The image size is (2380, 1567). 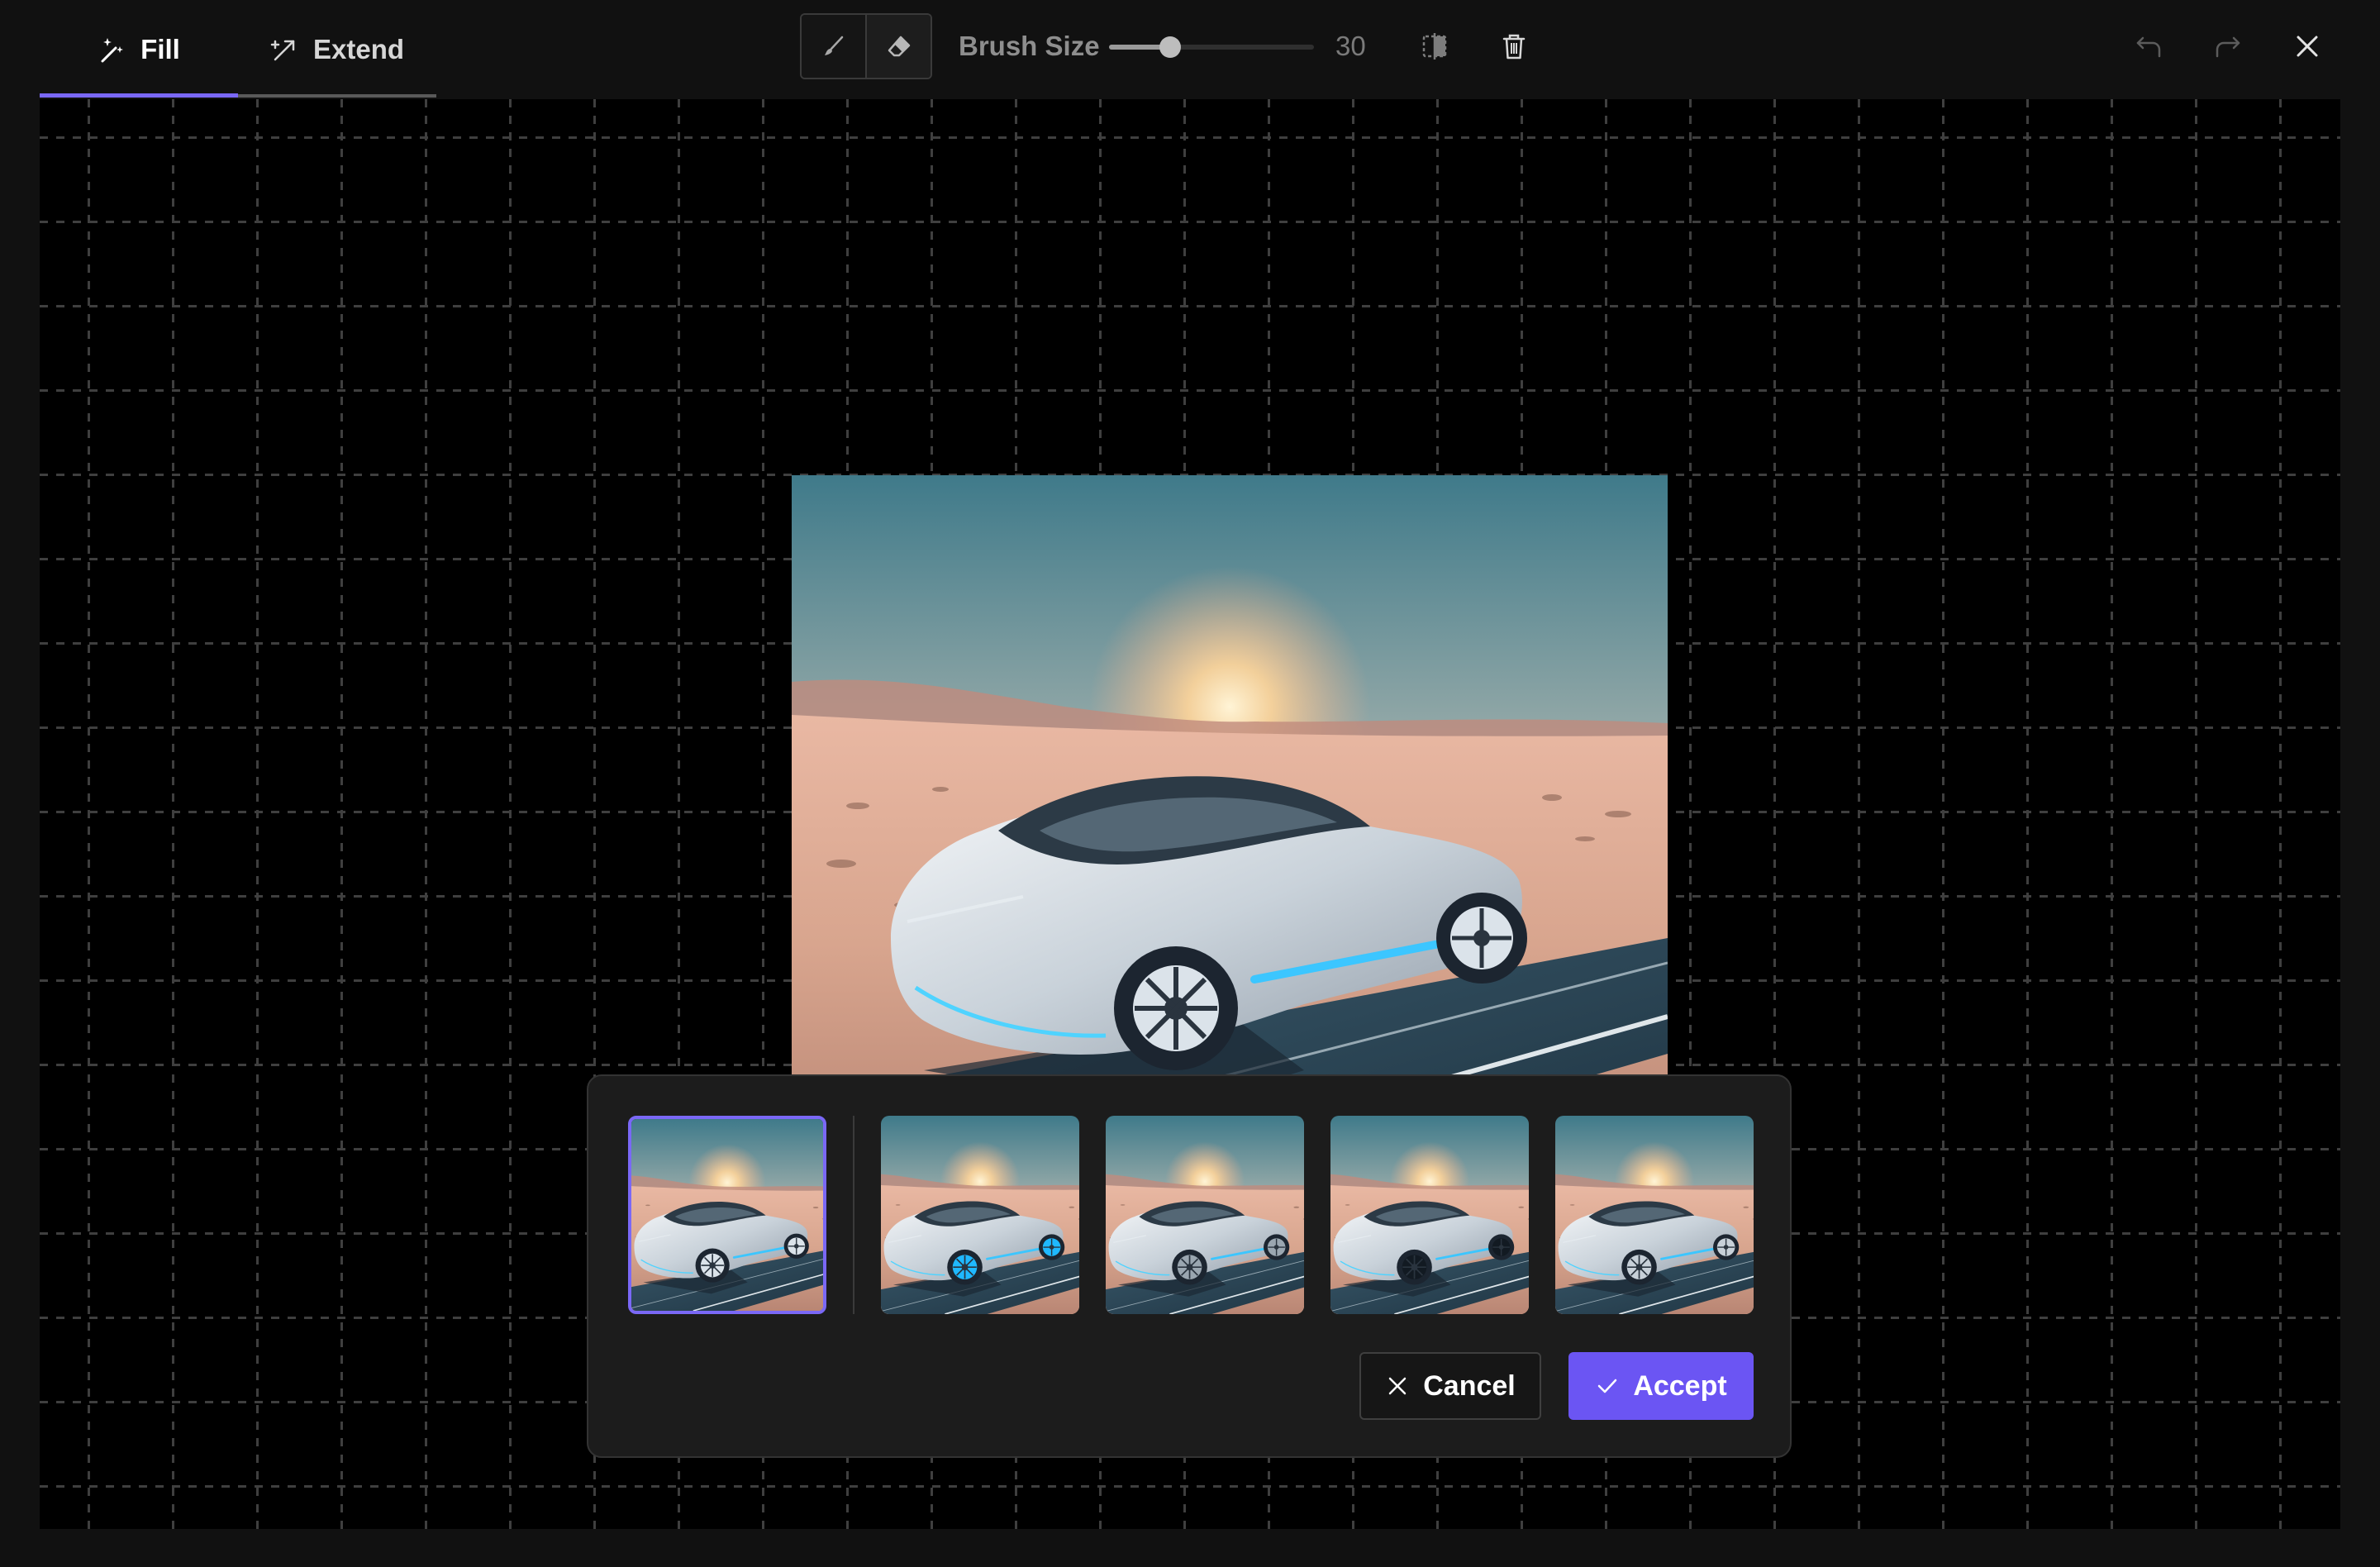 I want to click on compare-icon, so click(x=1434, y=46).